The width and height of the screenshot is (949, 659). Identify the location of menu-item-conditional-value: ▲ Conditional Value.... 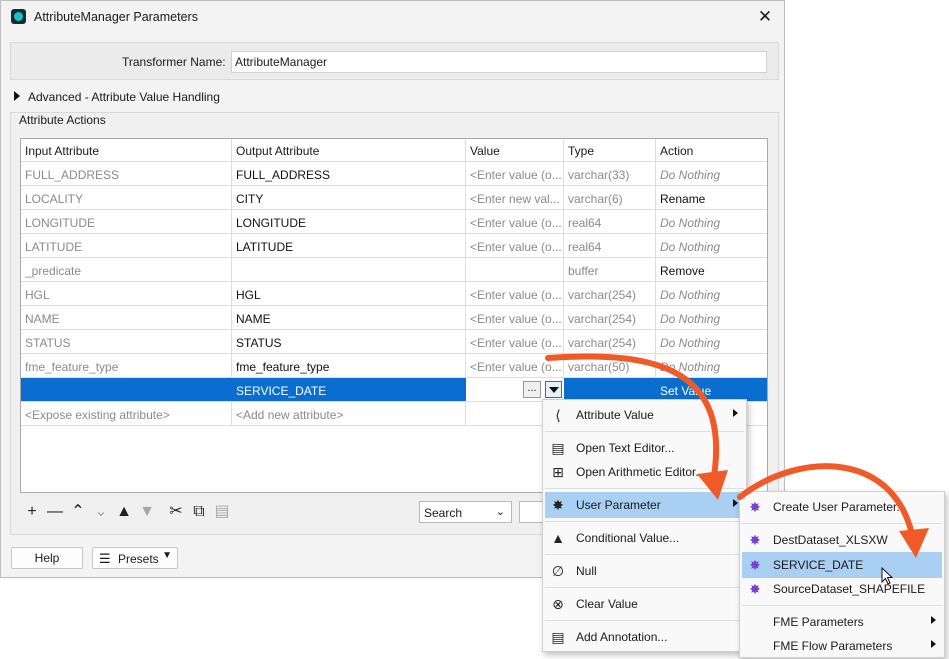
(644, 538).